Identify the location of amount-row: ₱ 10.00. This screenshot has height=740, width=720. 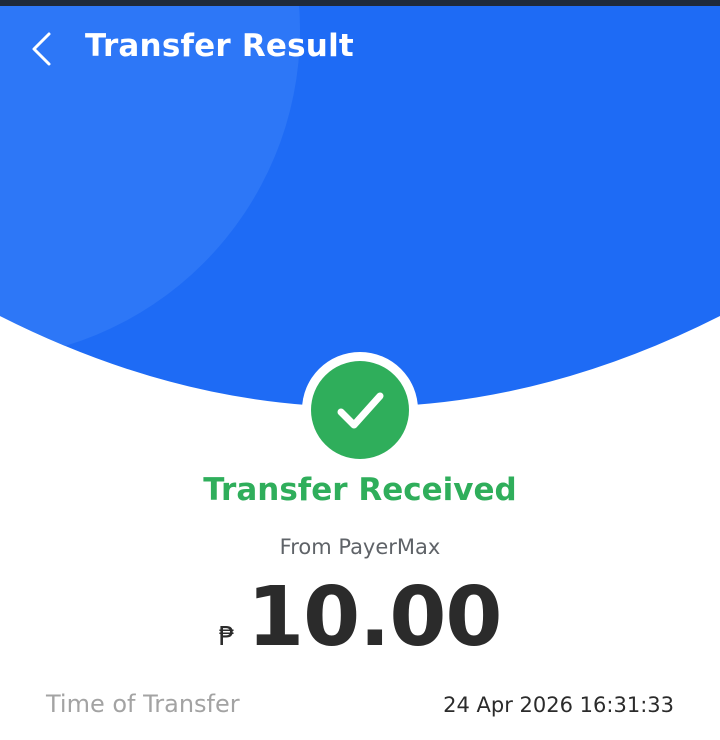
(360, 618).